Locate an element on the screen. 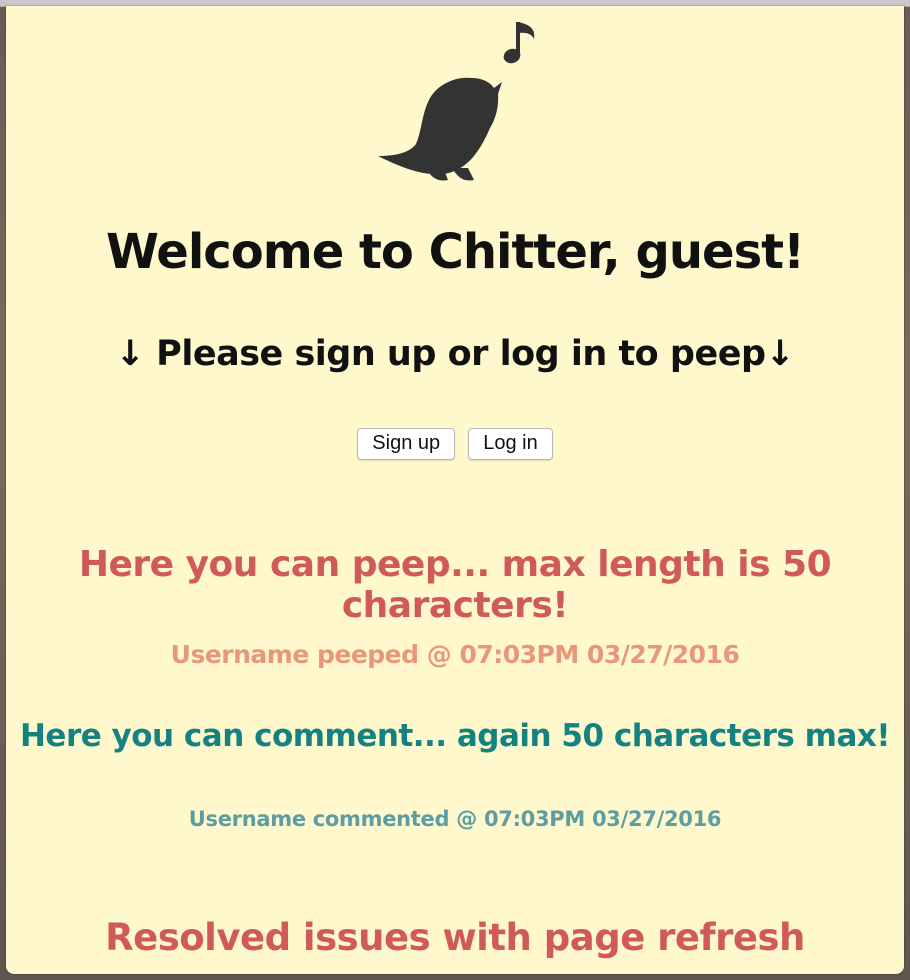 Image resolution: width=910 pixels, height=980 pixels. log-in-button: Log in is located at coordinates (510, 444).